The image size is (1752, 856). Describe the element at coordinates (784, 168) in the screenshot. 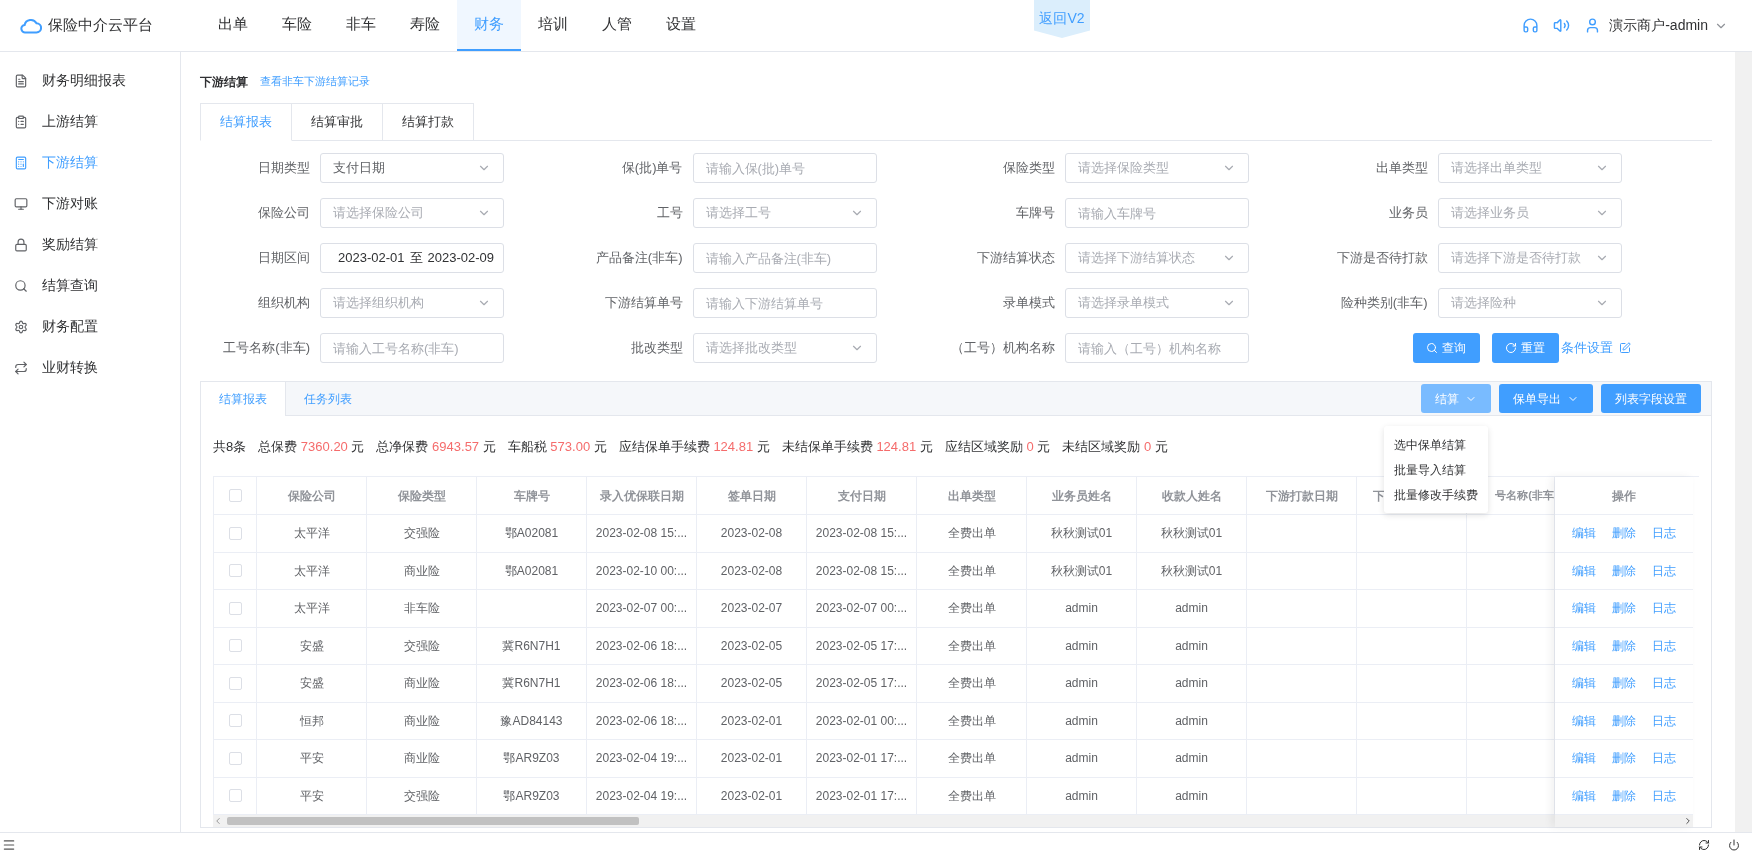

I see `input-field: 请输入保(批)单号` at that location.